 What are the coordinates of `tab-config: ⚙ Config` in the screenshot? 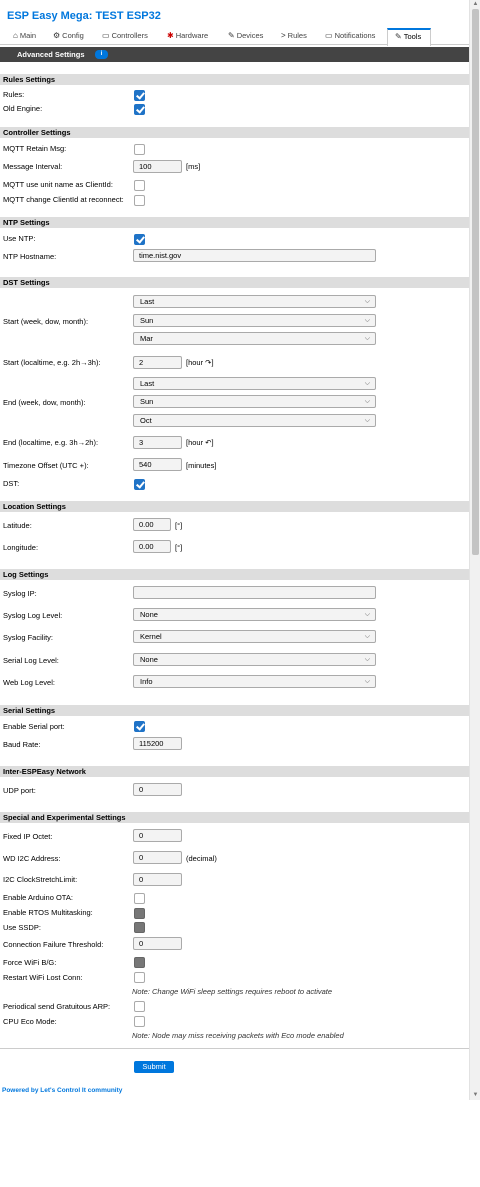 It's located at (68, 36).